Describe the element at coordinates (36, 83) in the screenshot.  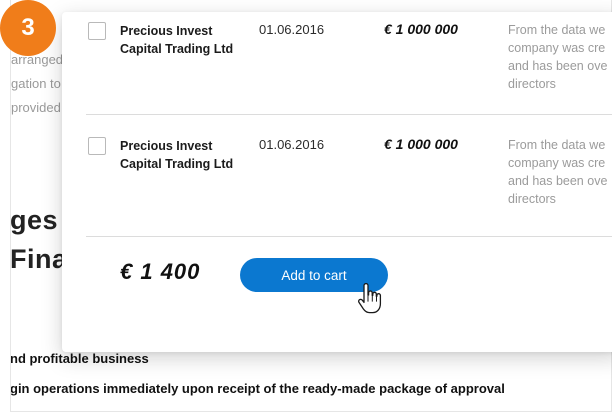
I see `background-text: gation to` at that location.